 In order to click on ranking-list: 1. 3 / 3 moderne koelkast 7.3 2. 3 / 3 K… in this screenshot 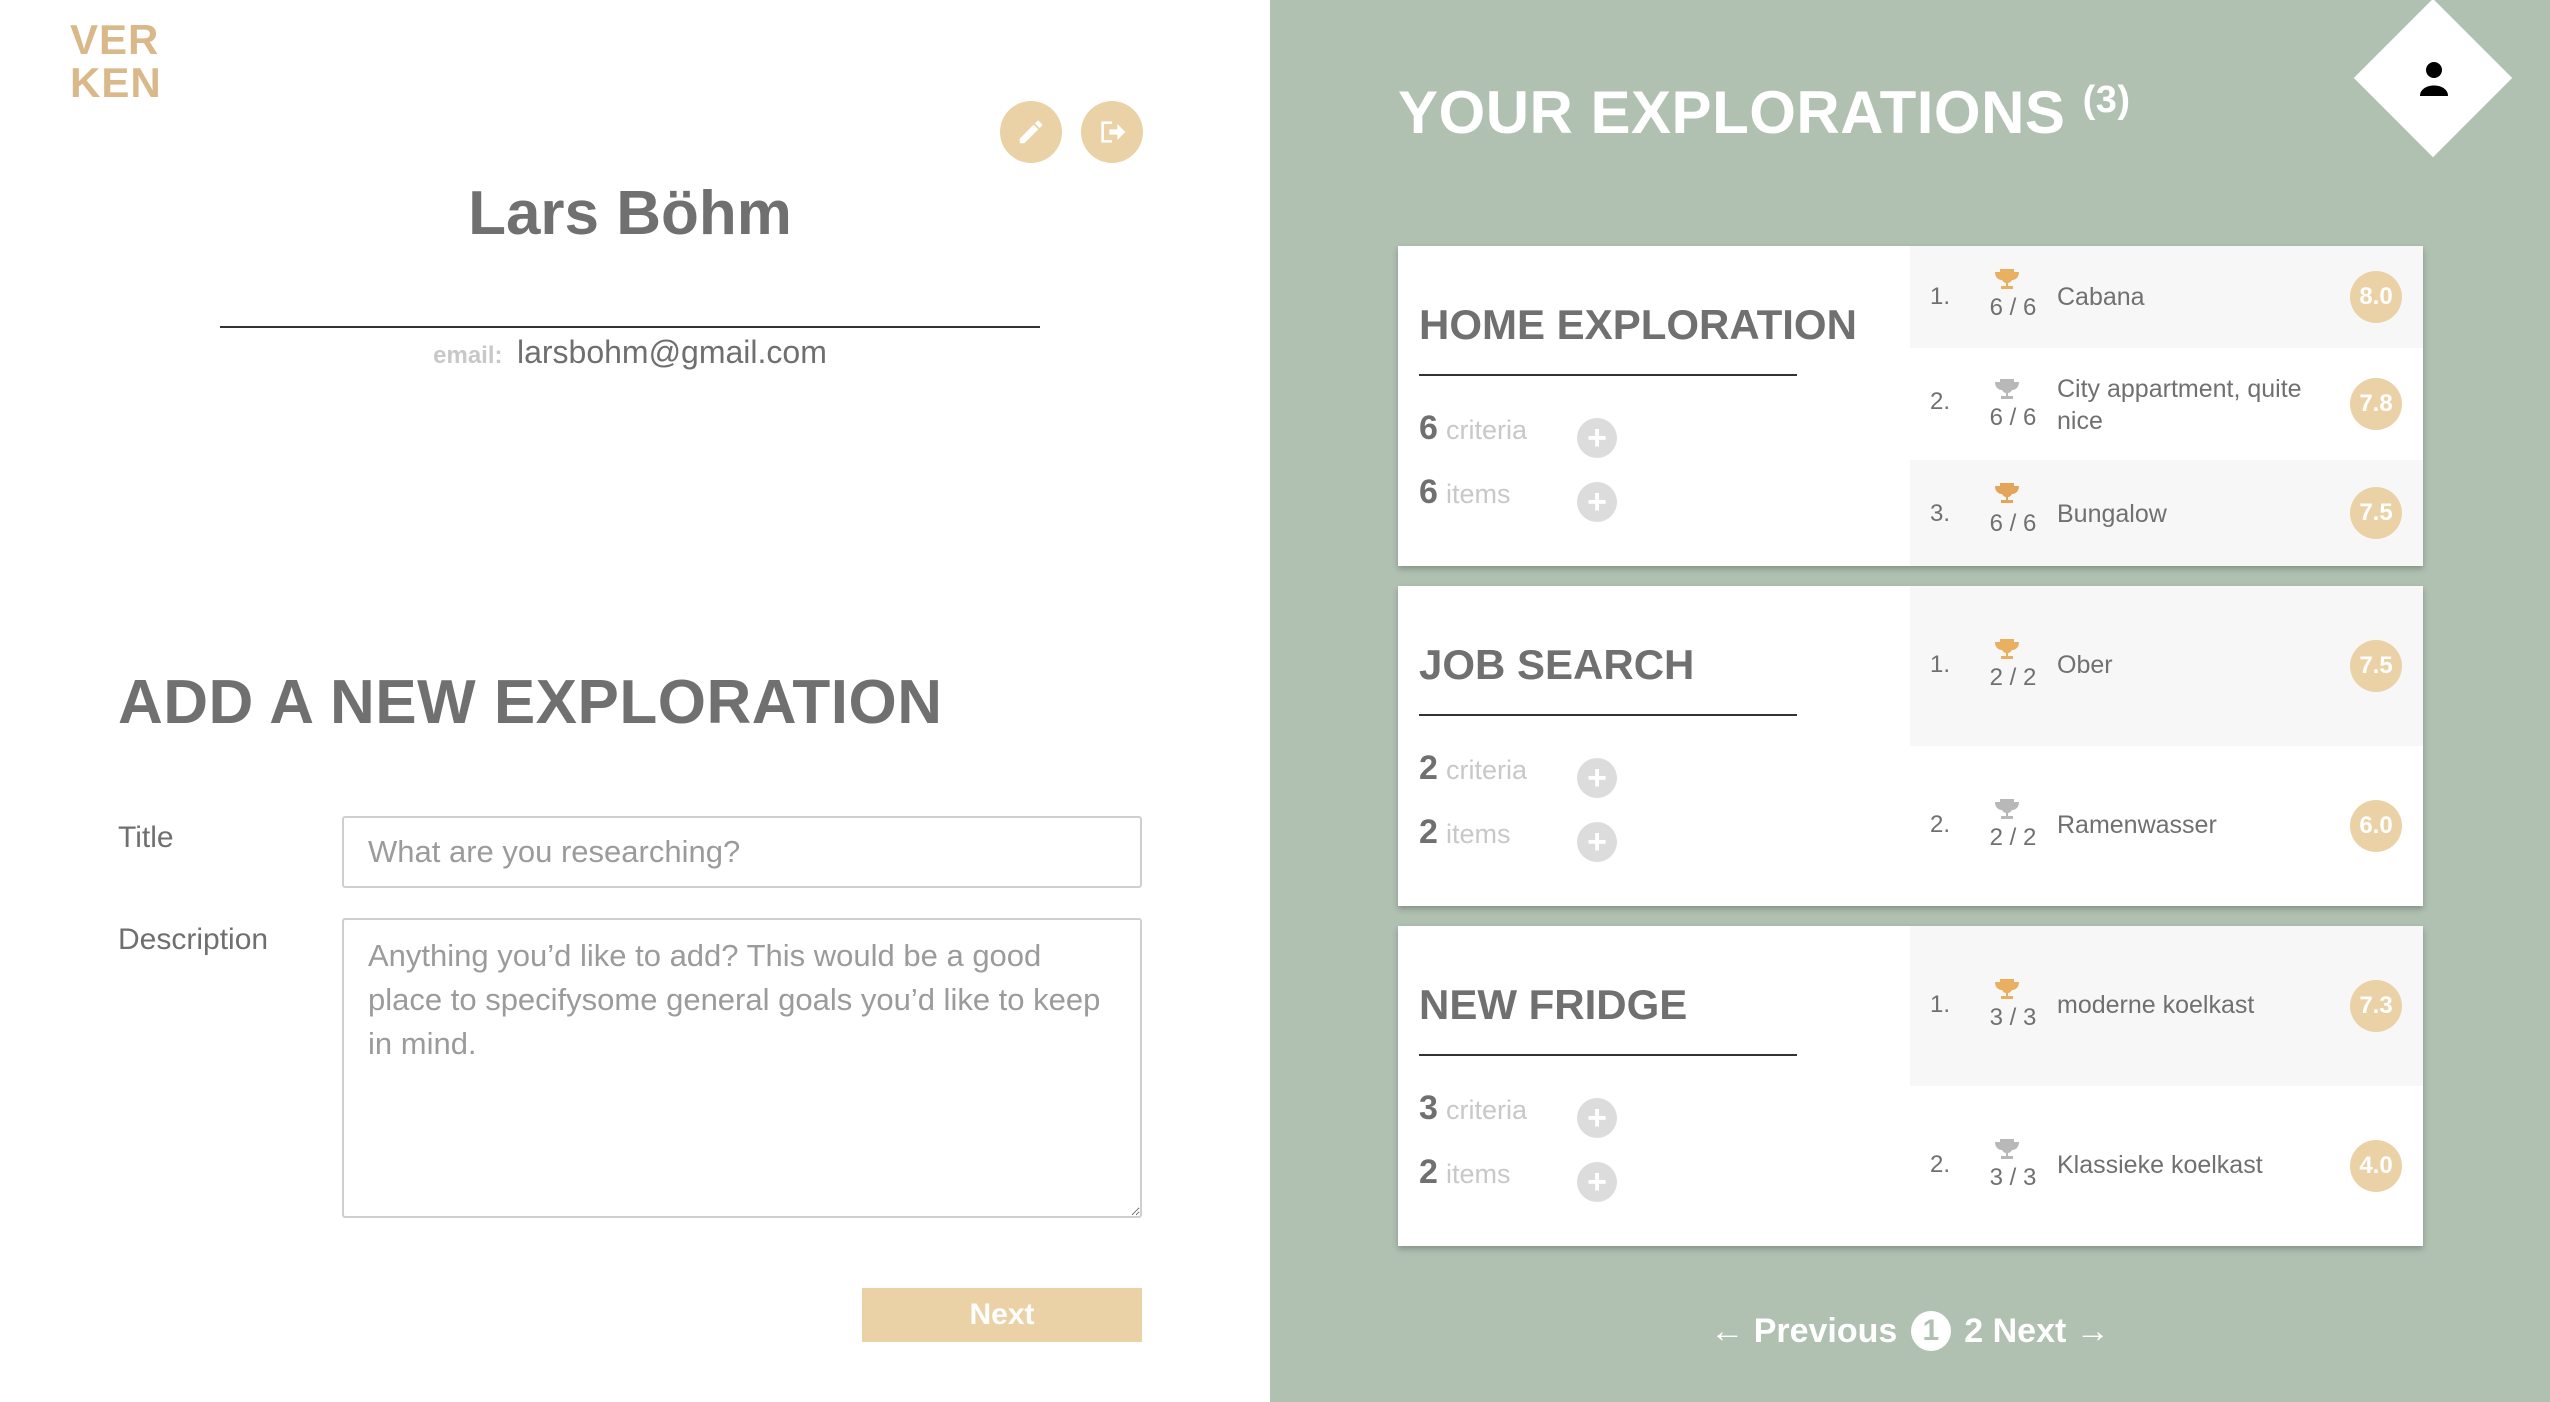, I will do `click(2166, 1086)`.